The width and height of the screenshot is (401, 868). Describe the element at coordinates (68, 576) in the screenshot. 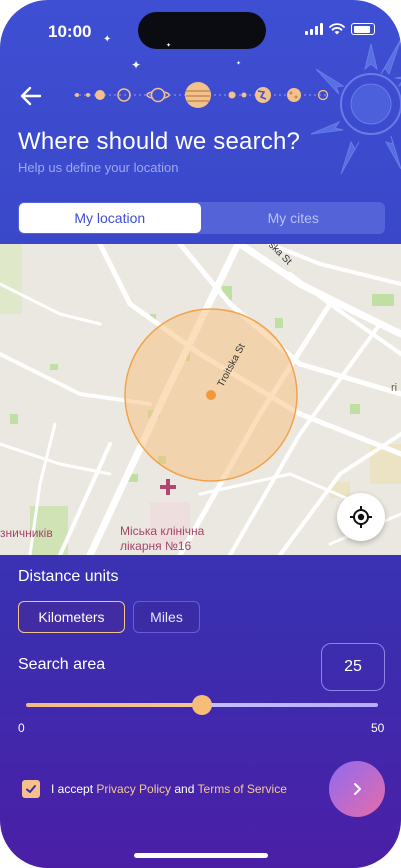

I see `distance-units-label: Distance units` at that location.